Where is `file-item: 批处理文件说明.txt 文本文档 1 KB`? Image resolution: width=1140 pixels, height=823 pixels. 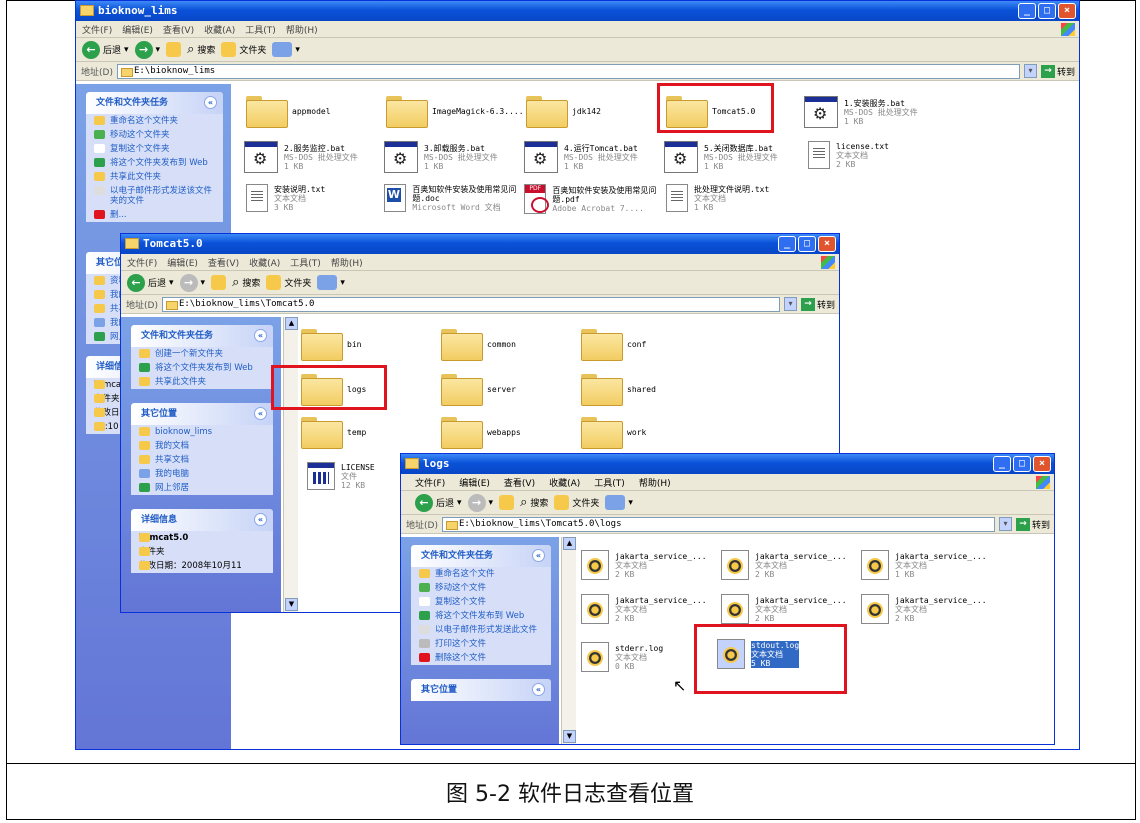
file-item: 批处理文件说明.txt 文本文档 1 KB is located at coordinates (717, 198).